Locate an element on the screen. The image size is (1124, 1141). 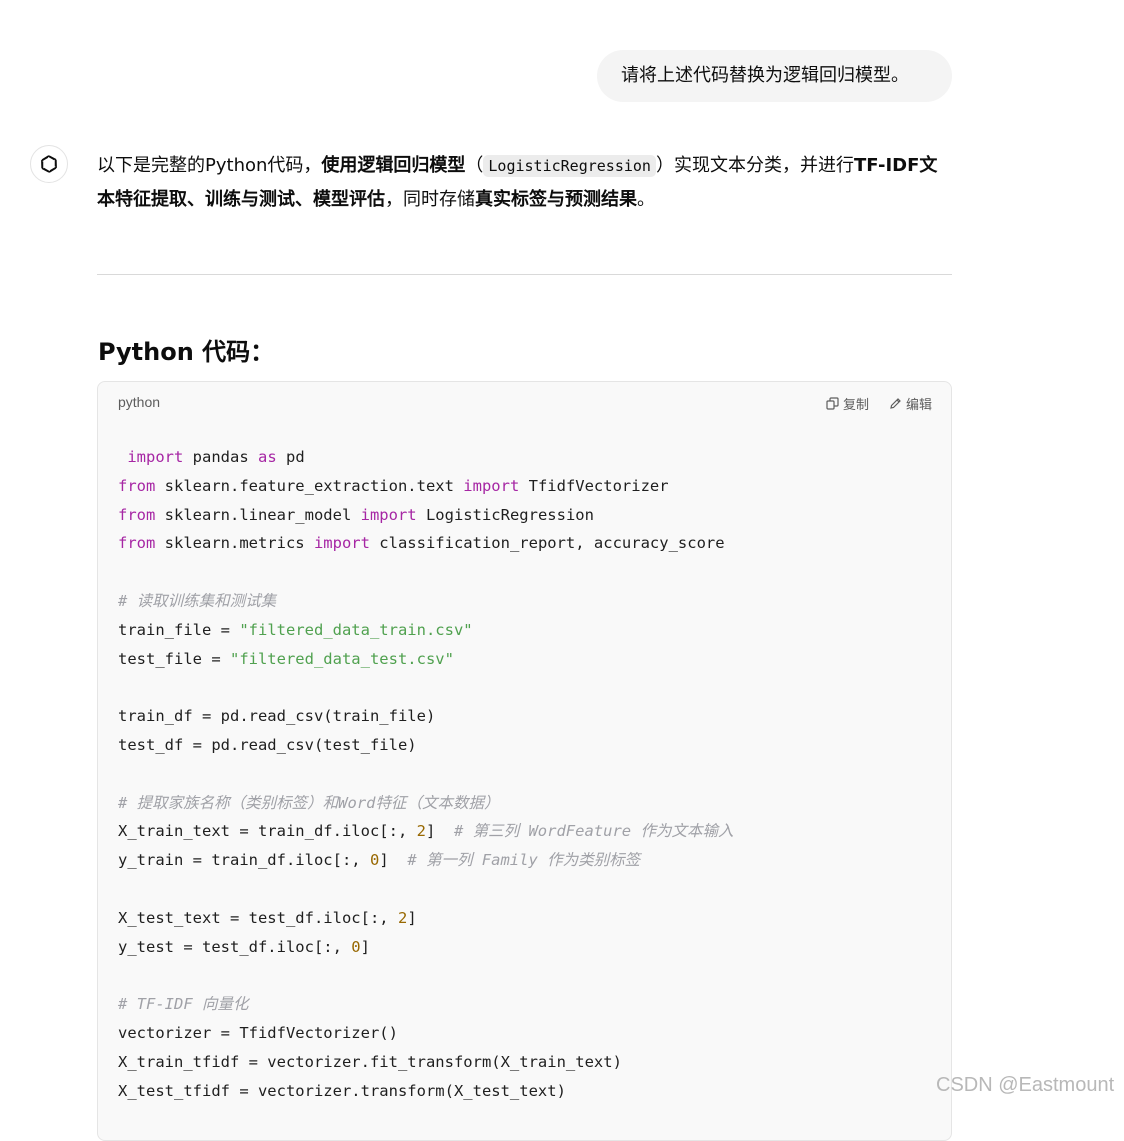
openai-logo-icon is located at coordinates (49, 164).